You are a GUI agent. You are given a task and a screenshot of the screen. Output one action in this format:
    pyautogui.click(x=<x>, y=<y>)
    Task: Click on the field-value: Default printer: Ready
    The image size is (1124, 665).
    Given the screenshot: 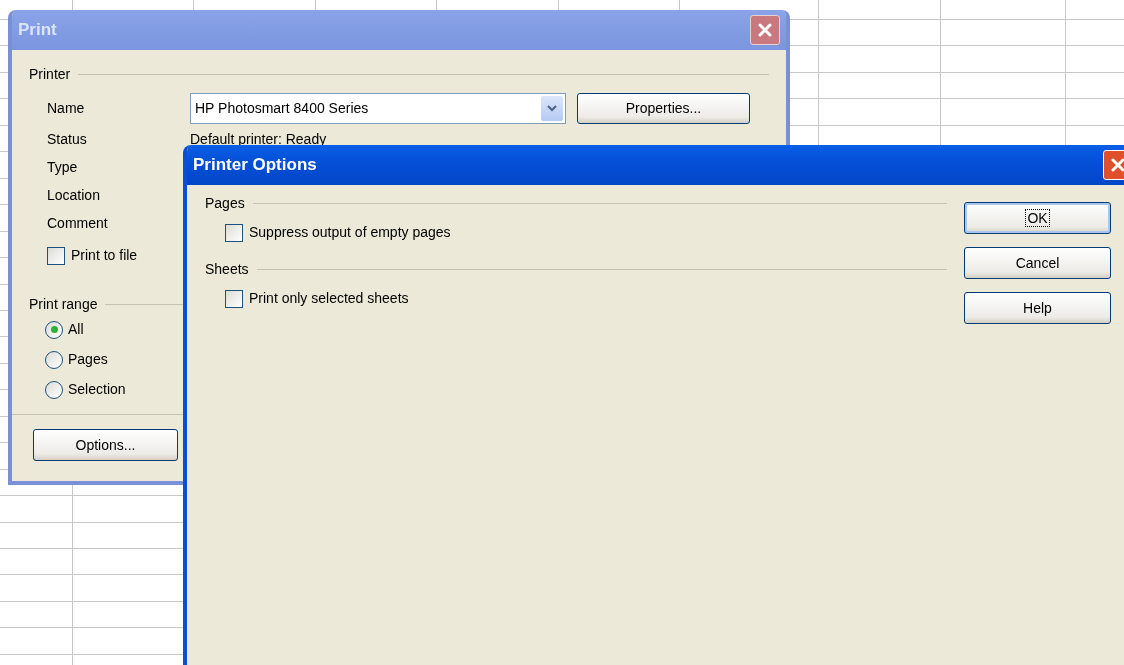 What is the action you would take?
    pyautogui.click(x=258, y=139)
    